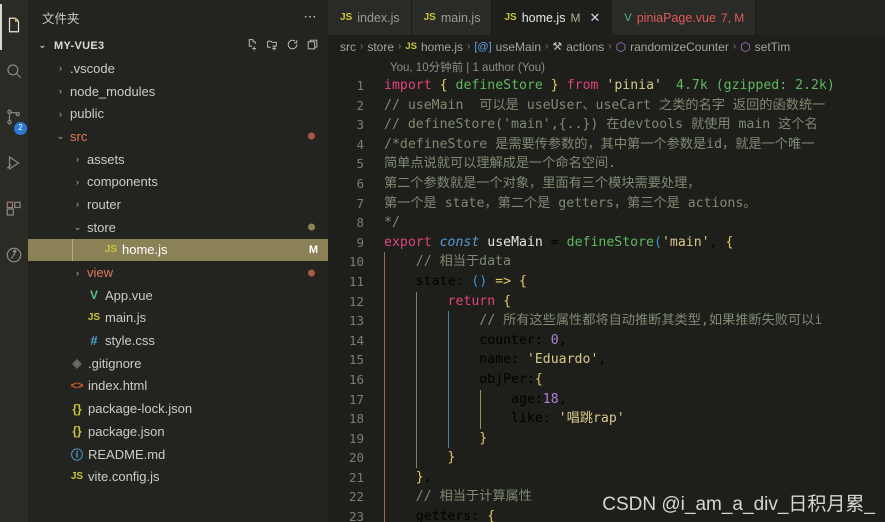 Image resolution: width=885 pixels, height=522 pixels. What do you see at coordinates (606, 204) in the screenshot?
I see `code-line: 7 第一个是 state，第二个是 getters，第三个是 actions。` at bounding box center [606, 204].